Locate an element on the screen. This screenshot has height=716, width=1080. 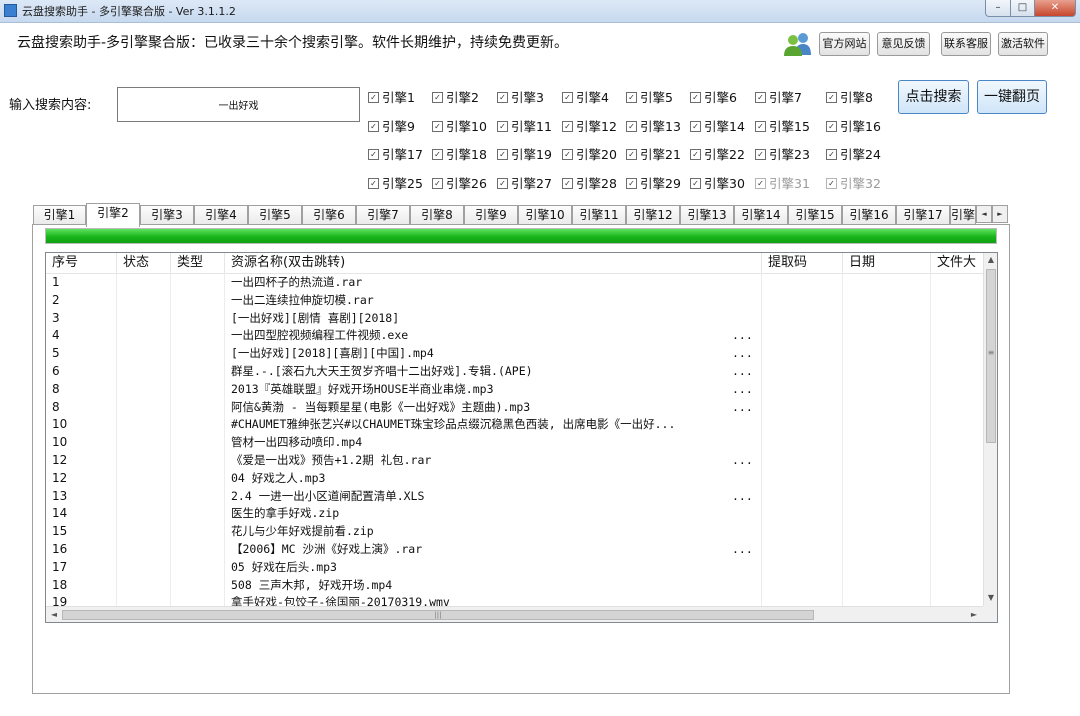
engine-checkbox-7: ✓ 引擎7 is located at coordinates (778, 98).